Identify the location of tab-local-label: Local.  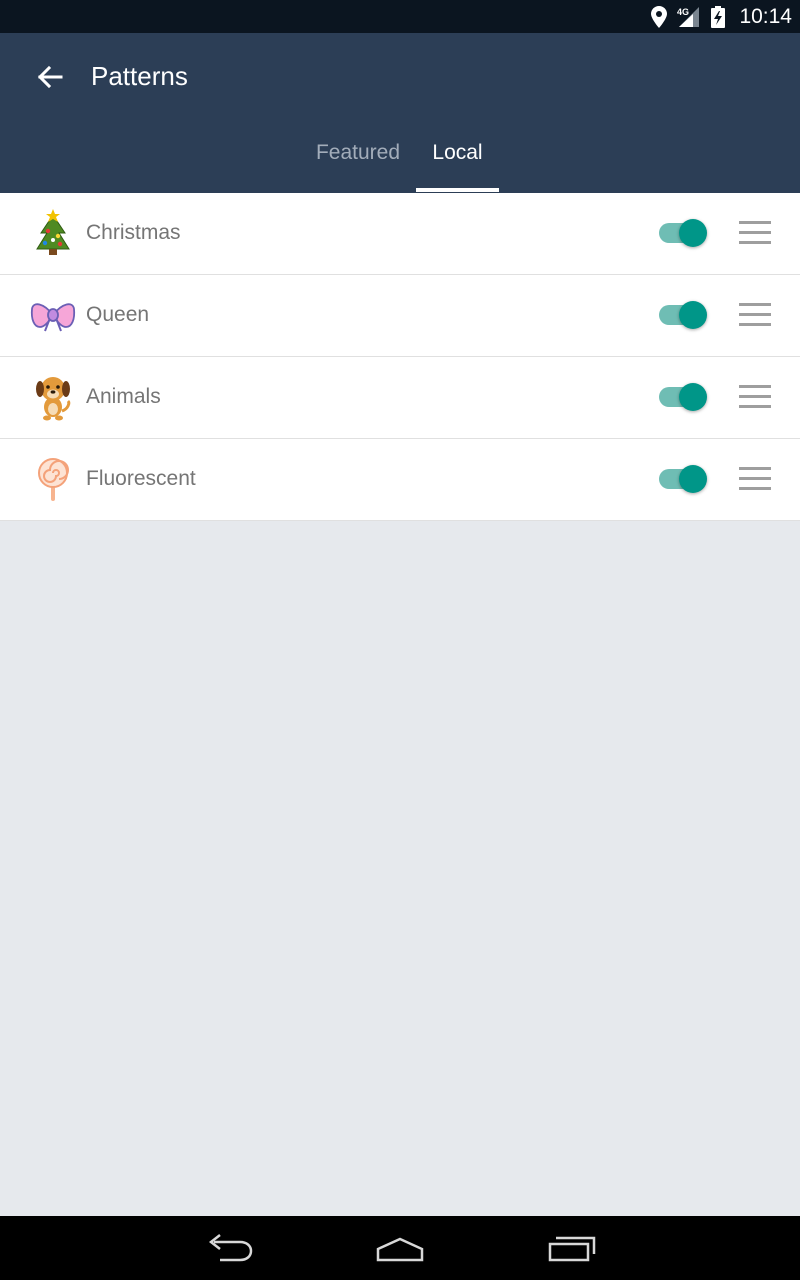
(457, 152).